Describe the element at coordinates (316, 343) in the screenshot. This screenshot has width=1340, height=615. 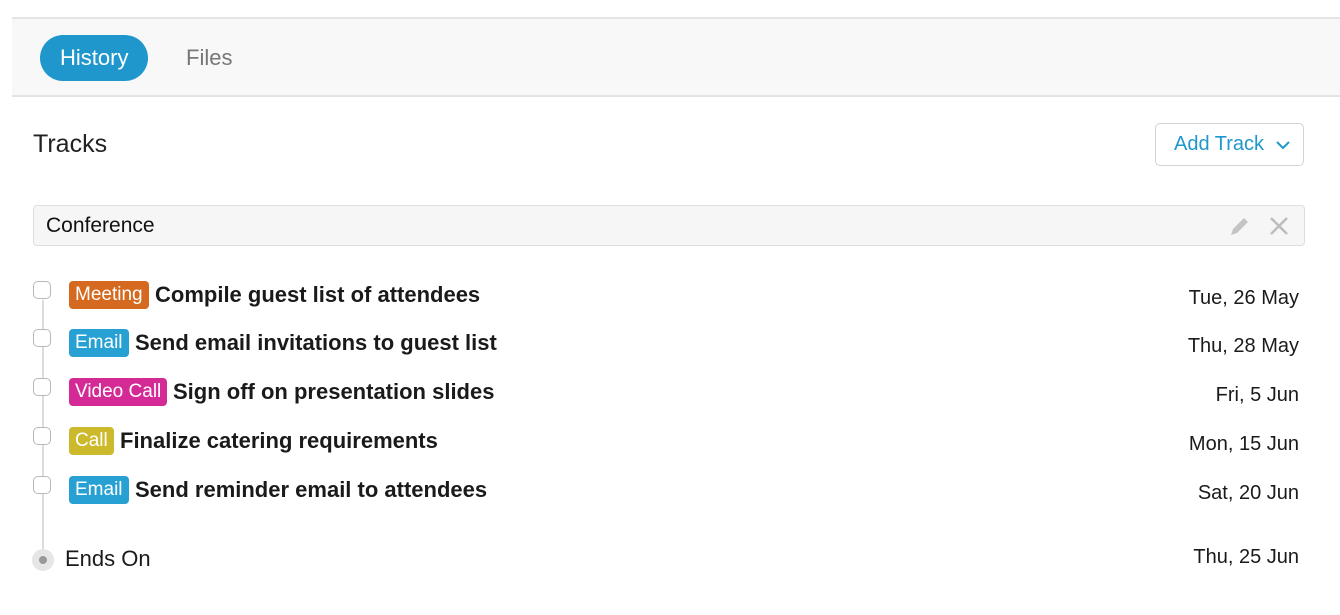
I see `task-title: Send email invitations to guest list` at that location.